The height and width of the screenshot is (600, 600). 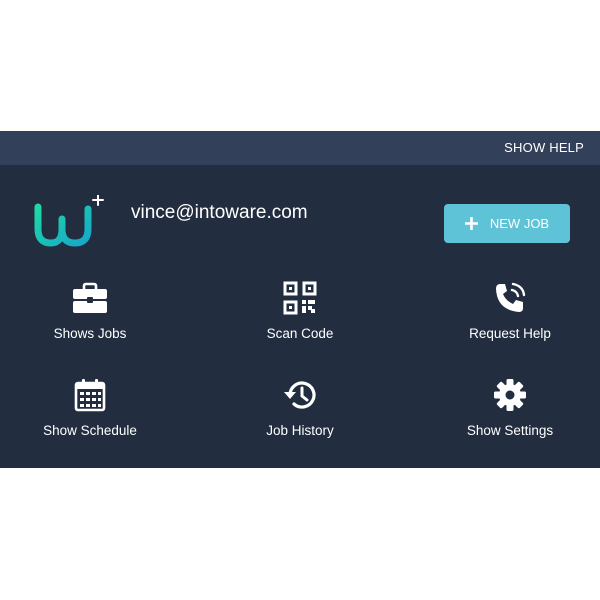 I want to click on briefcase-icon, so click(x=90, y=298).